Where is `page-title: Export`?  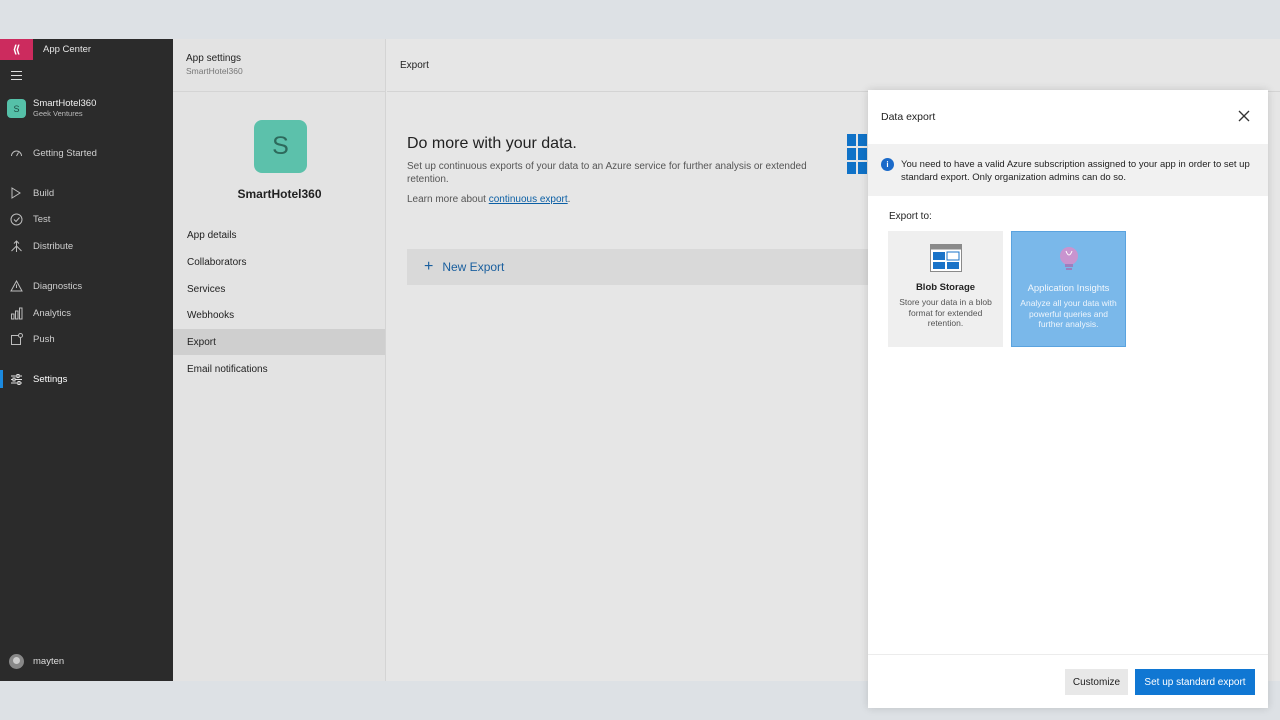 page-title: Export is located at coordinates (833, 65).